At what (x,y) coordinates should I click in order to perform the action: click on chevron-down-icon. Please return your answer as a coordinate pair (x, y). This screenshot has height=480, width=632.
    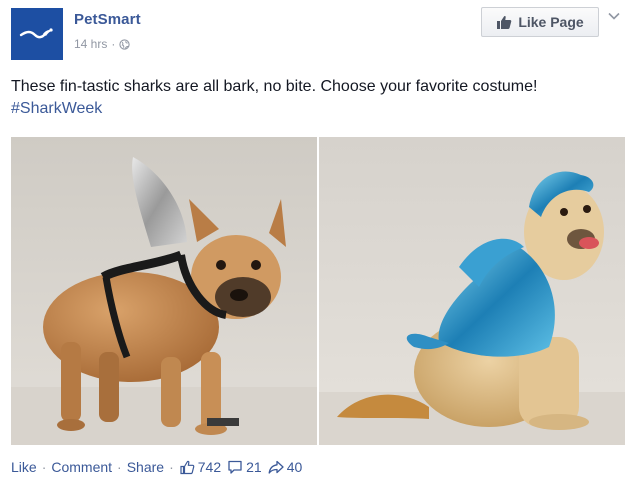
    Looking at the image, I should click on (614, 16).